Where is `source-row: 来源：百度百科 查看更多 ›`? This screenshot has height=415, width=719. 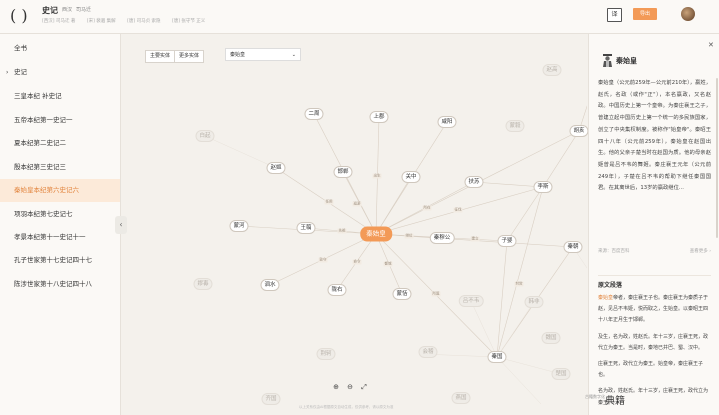
source-row: 来源：百度百科 查看更多 › is located at coordinates (654, 251).